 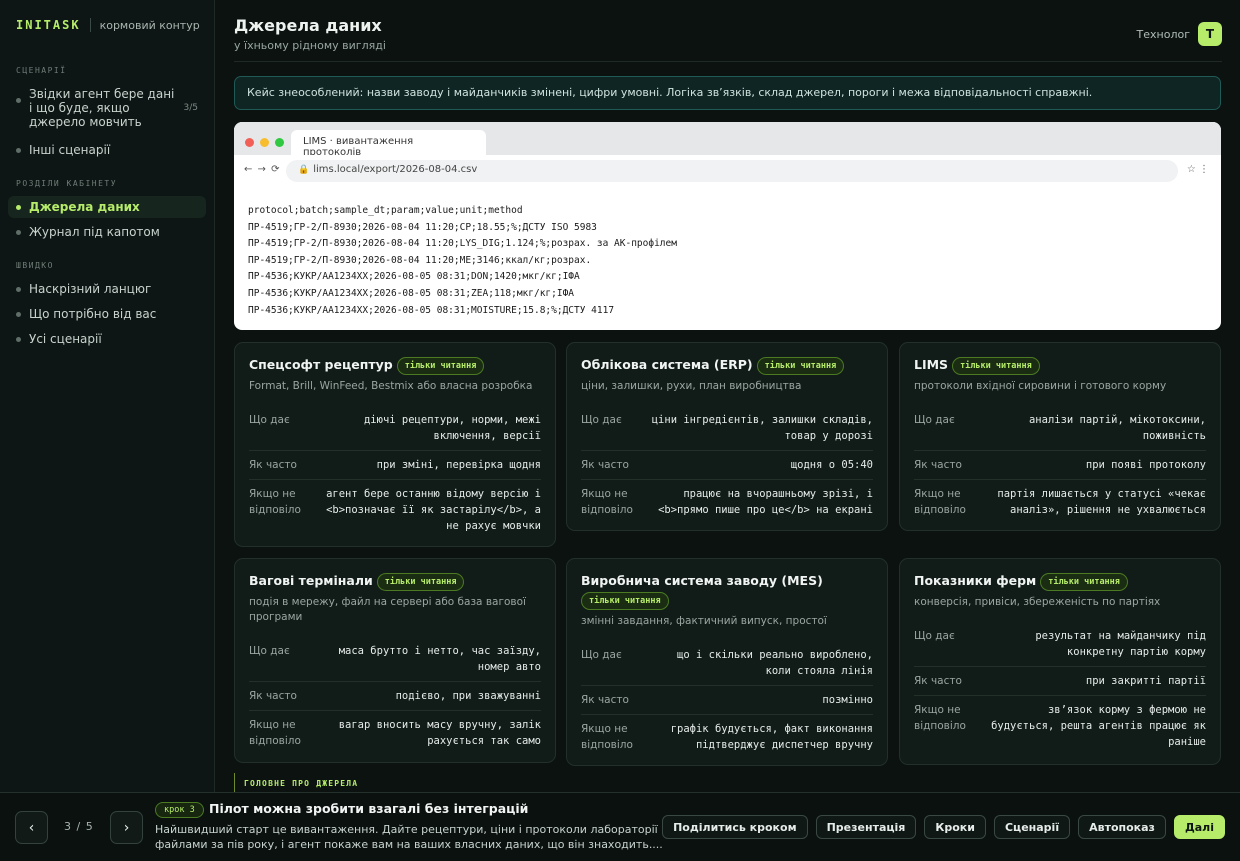 What do you see at coordinates (955, 827) in the screenshot?
I see `steps-button: Кроки` at bounding box center [955, 827].